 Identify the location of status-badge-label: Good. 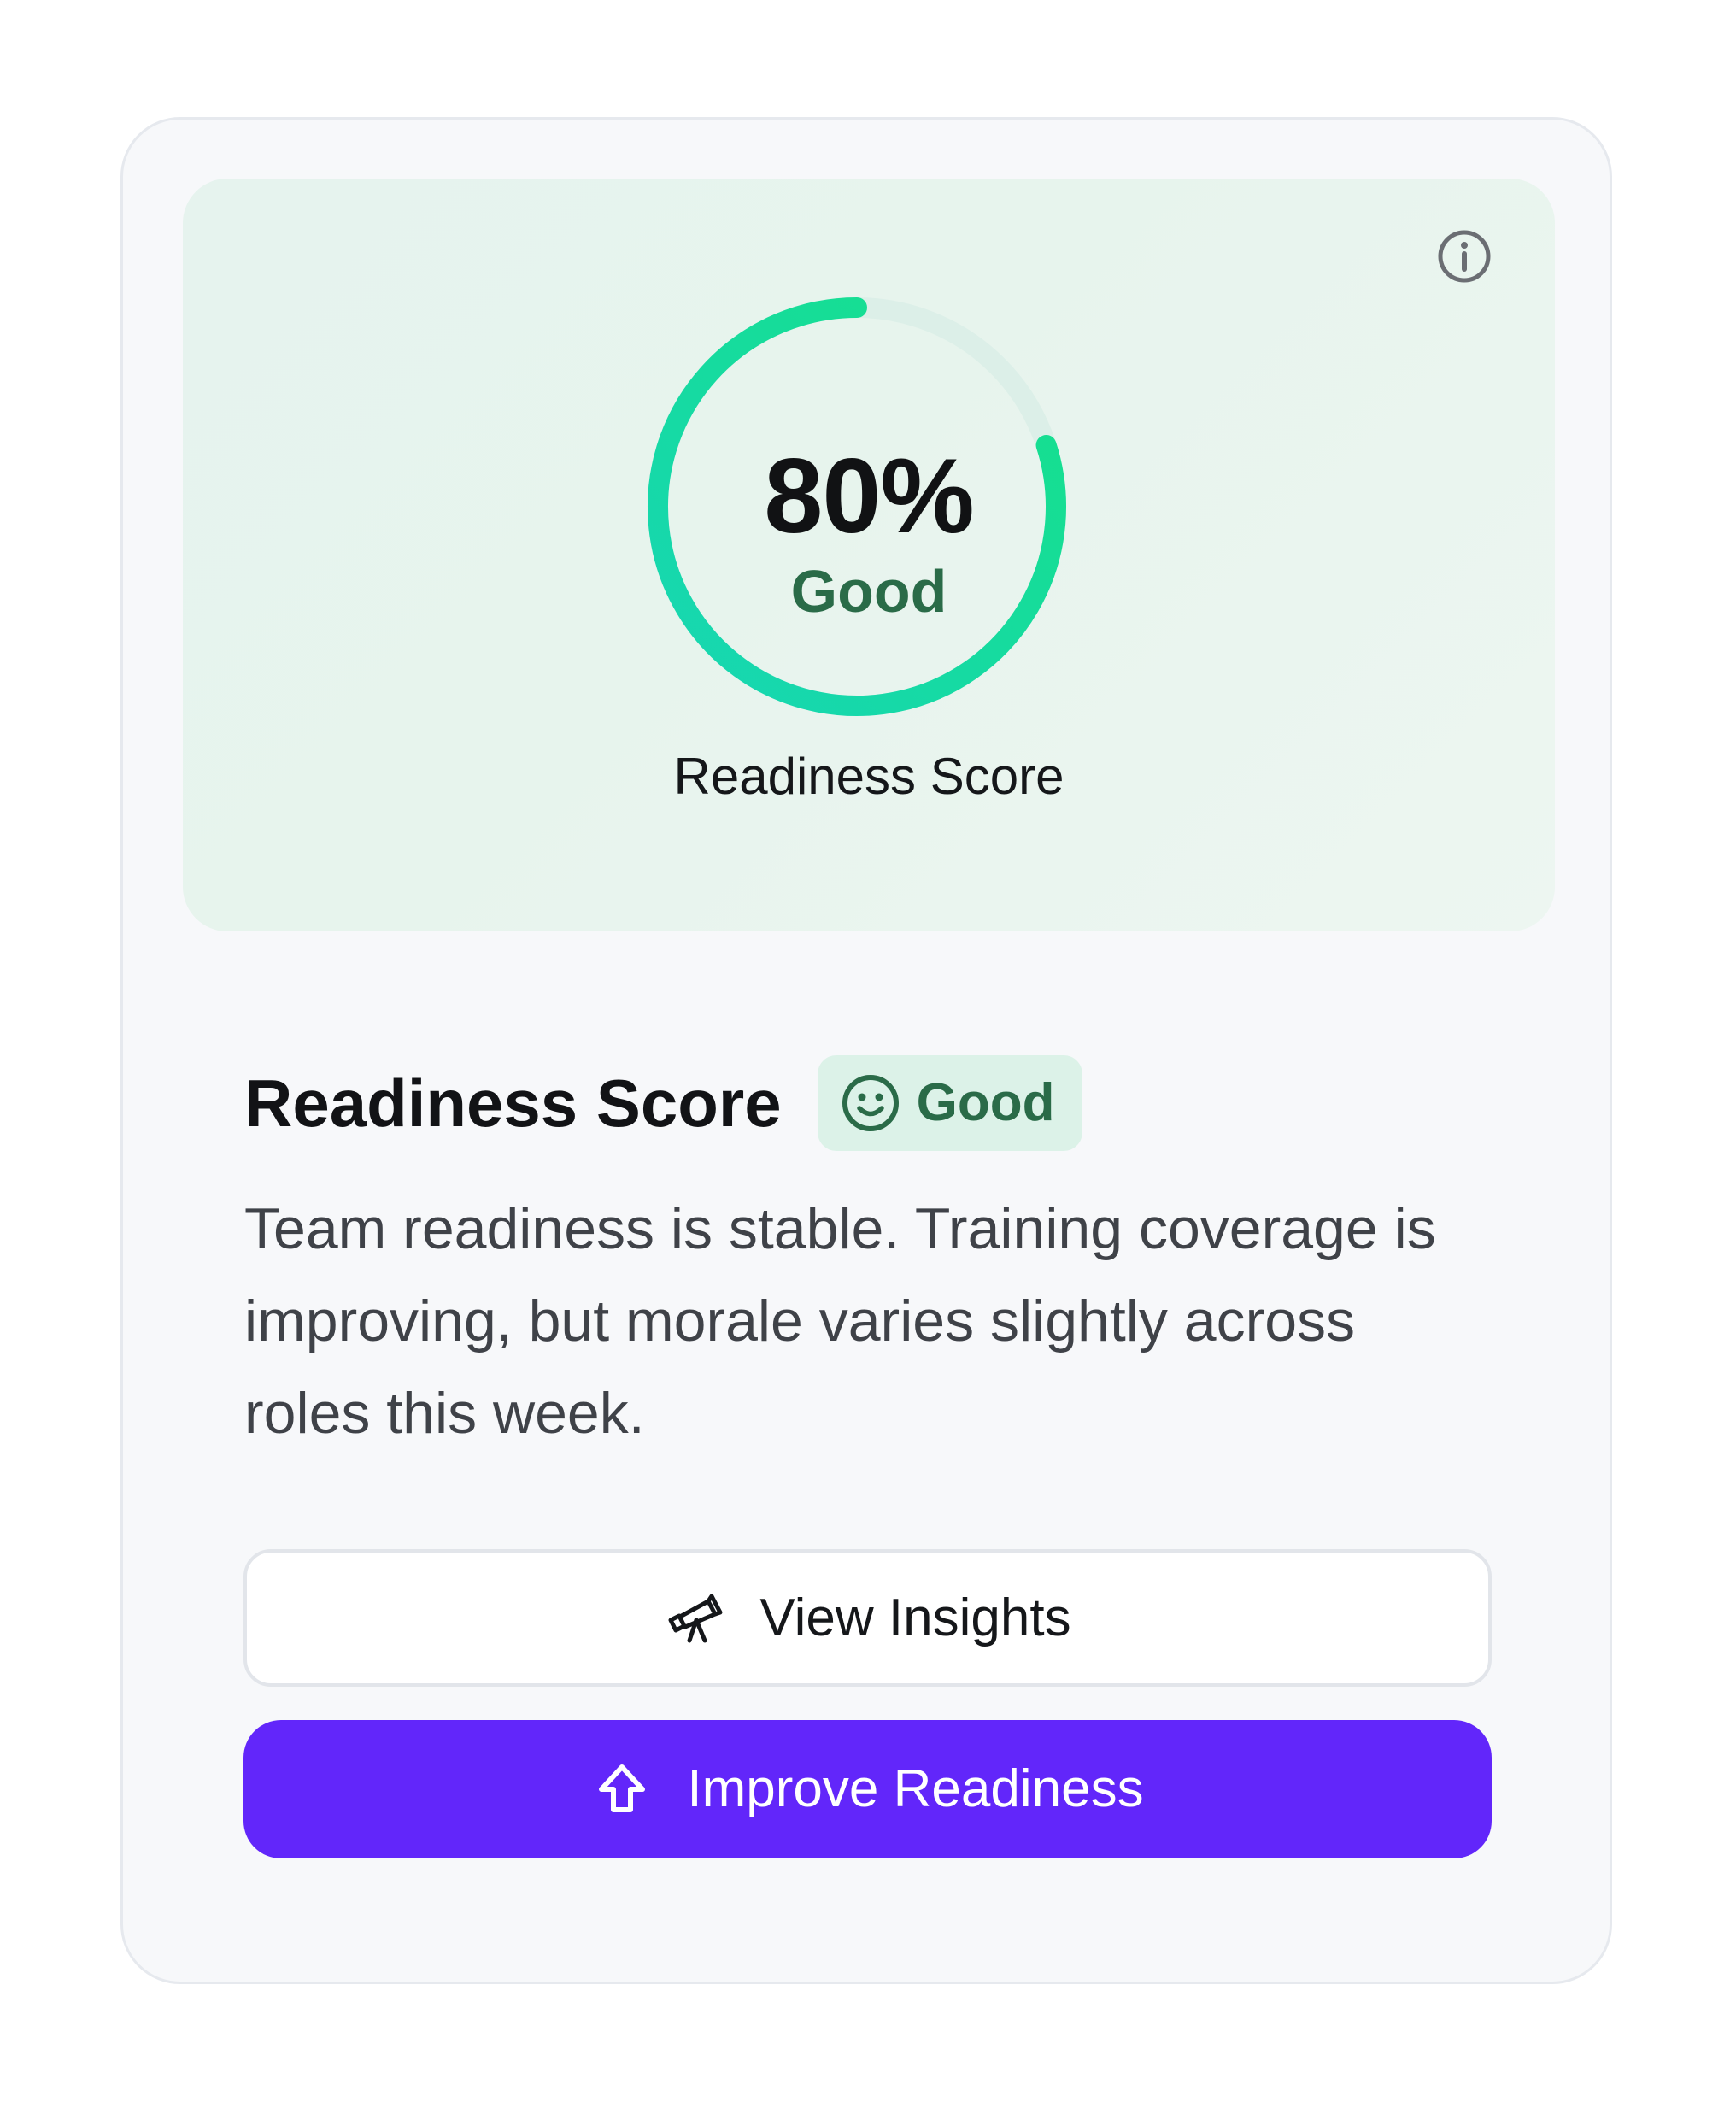
(986, 1102).